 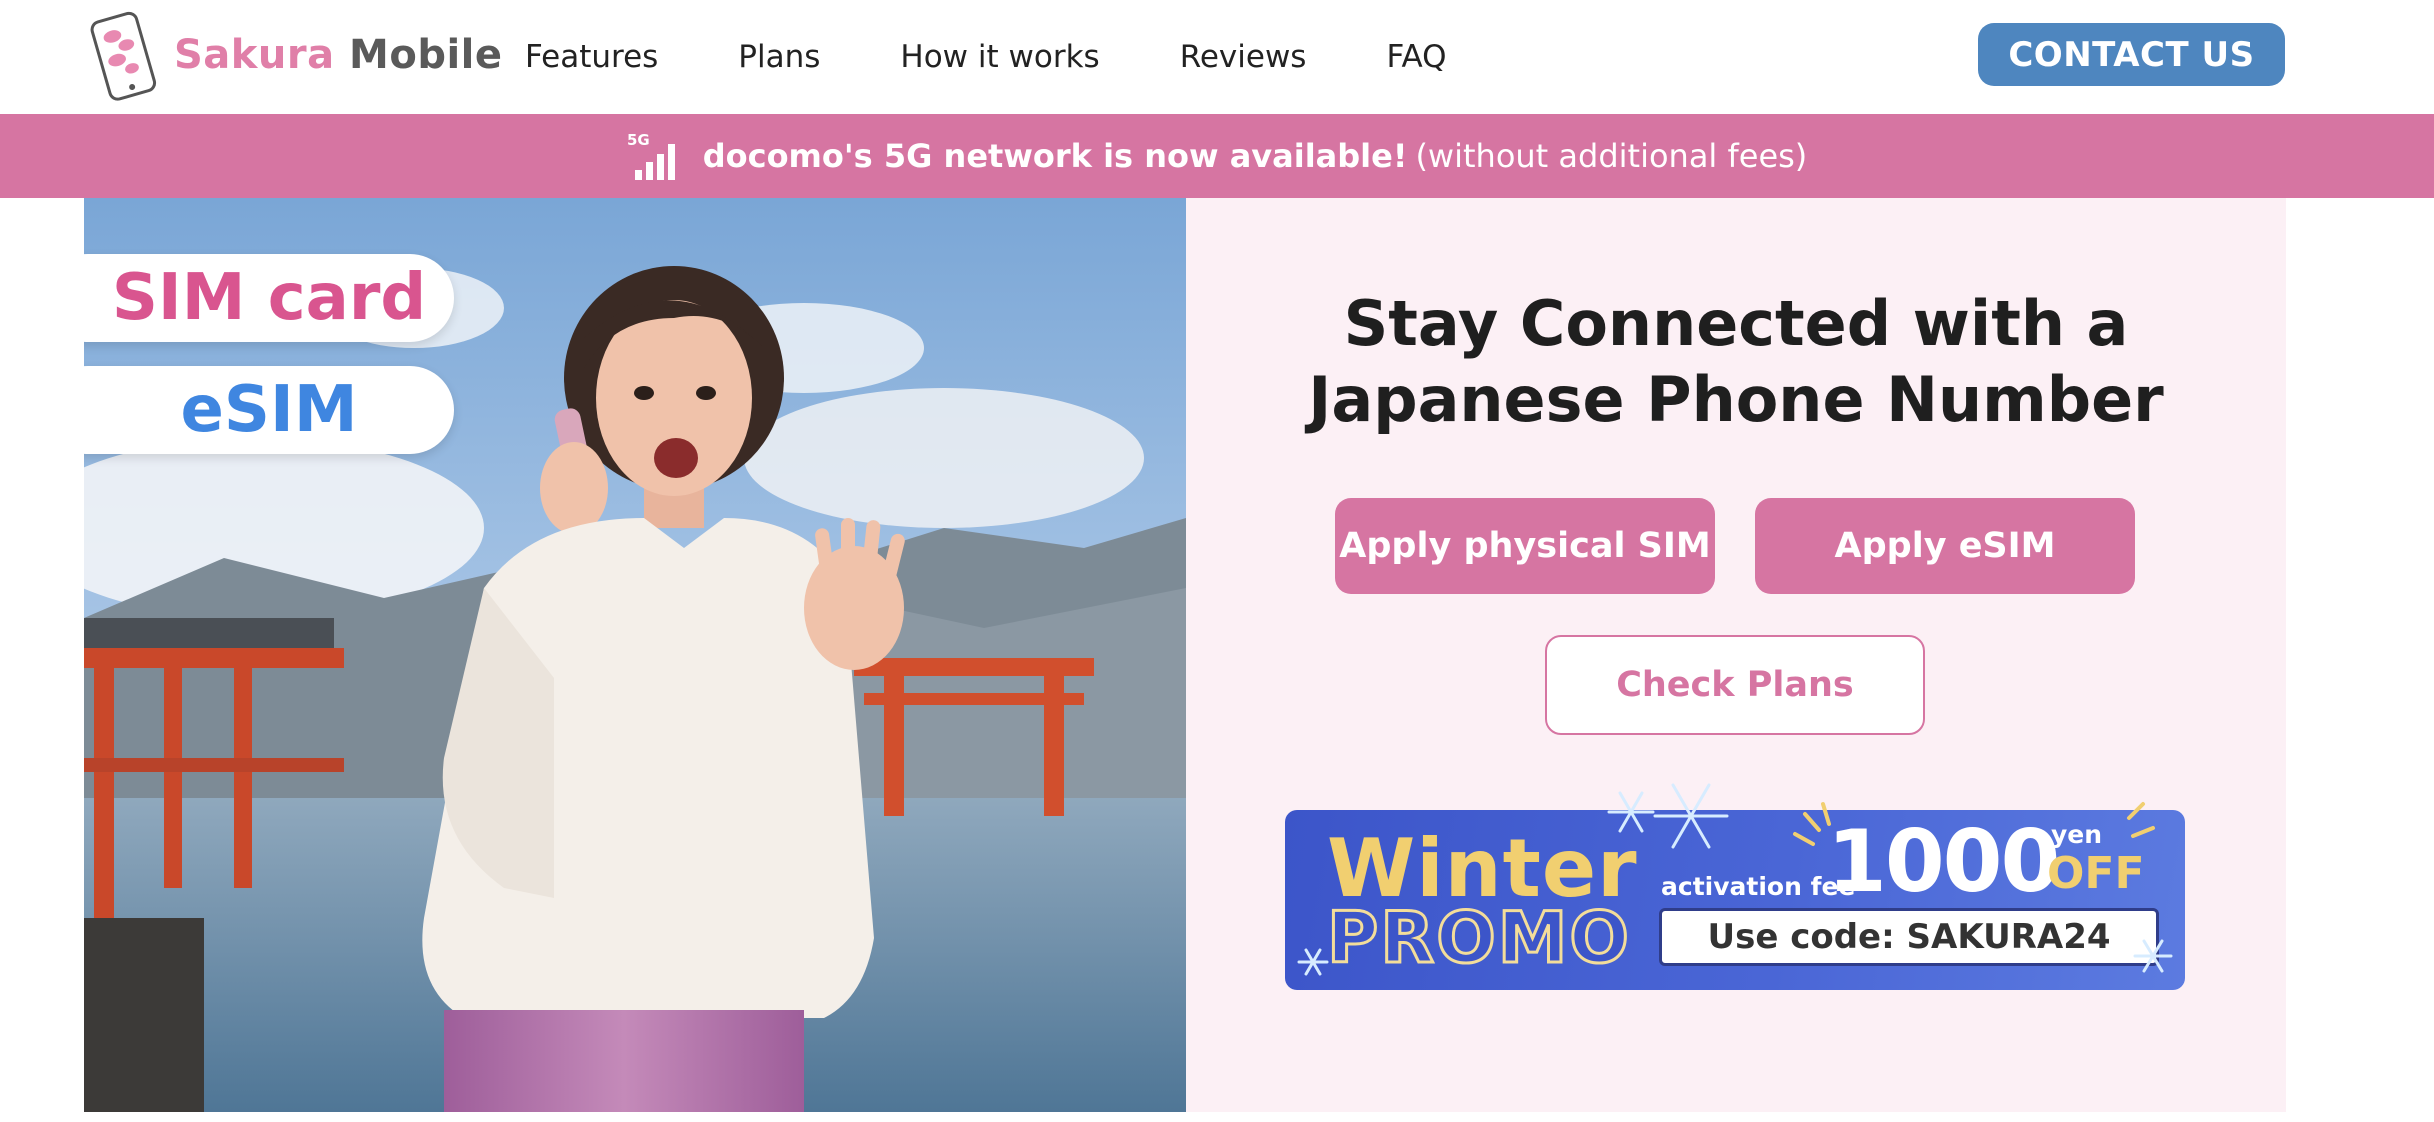 What do you see at coordinates (1525, 546) in the screenshot?
I see `apply-physical-sim-button: Apply physical SIM` at bounding box center [1525, 546].